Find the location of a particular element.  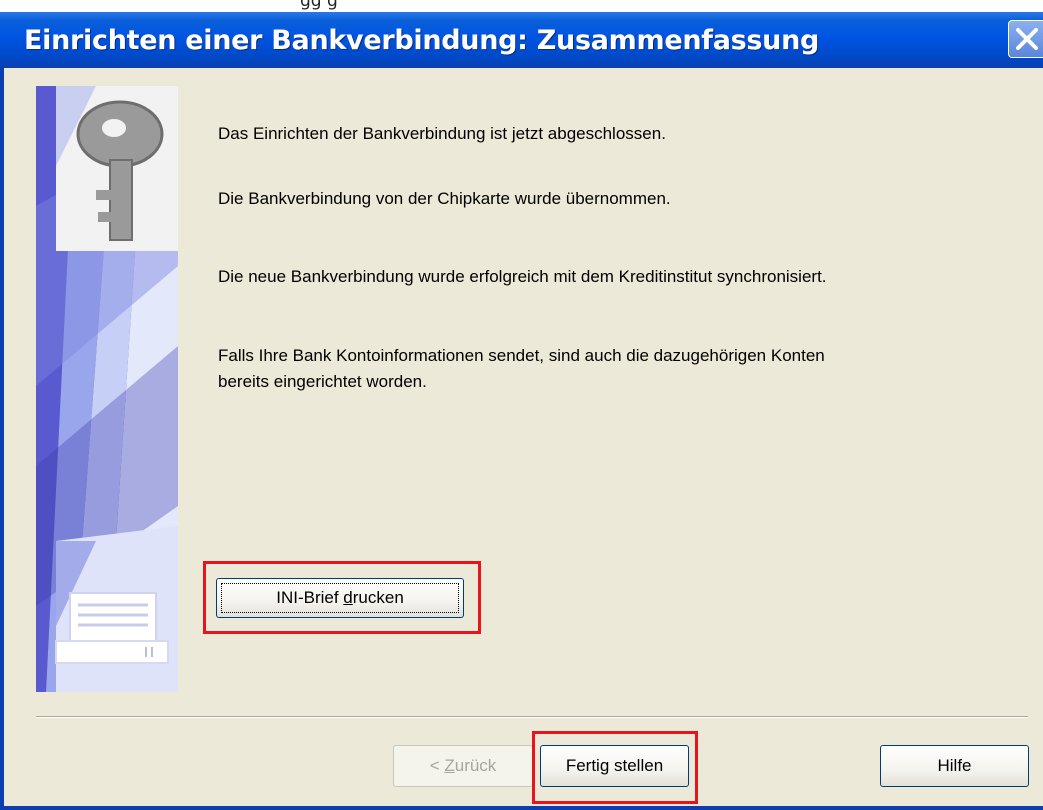

back-label-suffix: urück is located at coordinates (475, 765).